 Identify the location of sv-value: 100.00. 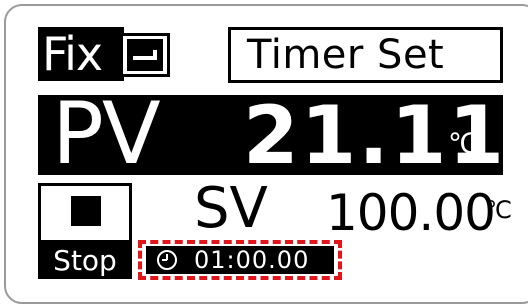
(411, 213).